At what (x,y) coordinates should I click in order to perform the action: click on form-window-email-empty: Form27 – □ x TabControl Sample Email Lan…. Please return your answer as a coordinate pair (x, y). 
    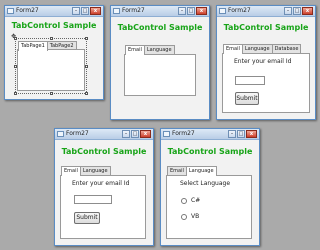
    Looking at the image, I should click on (160, 62).